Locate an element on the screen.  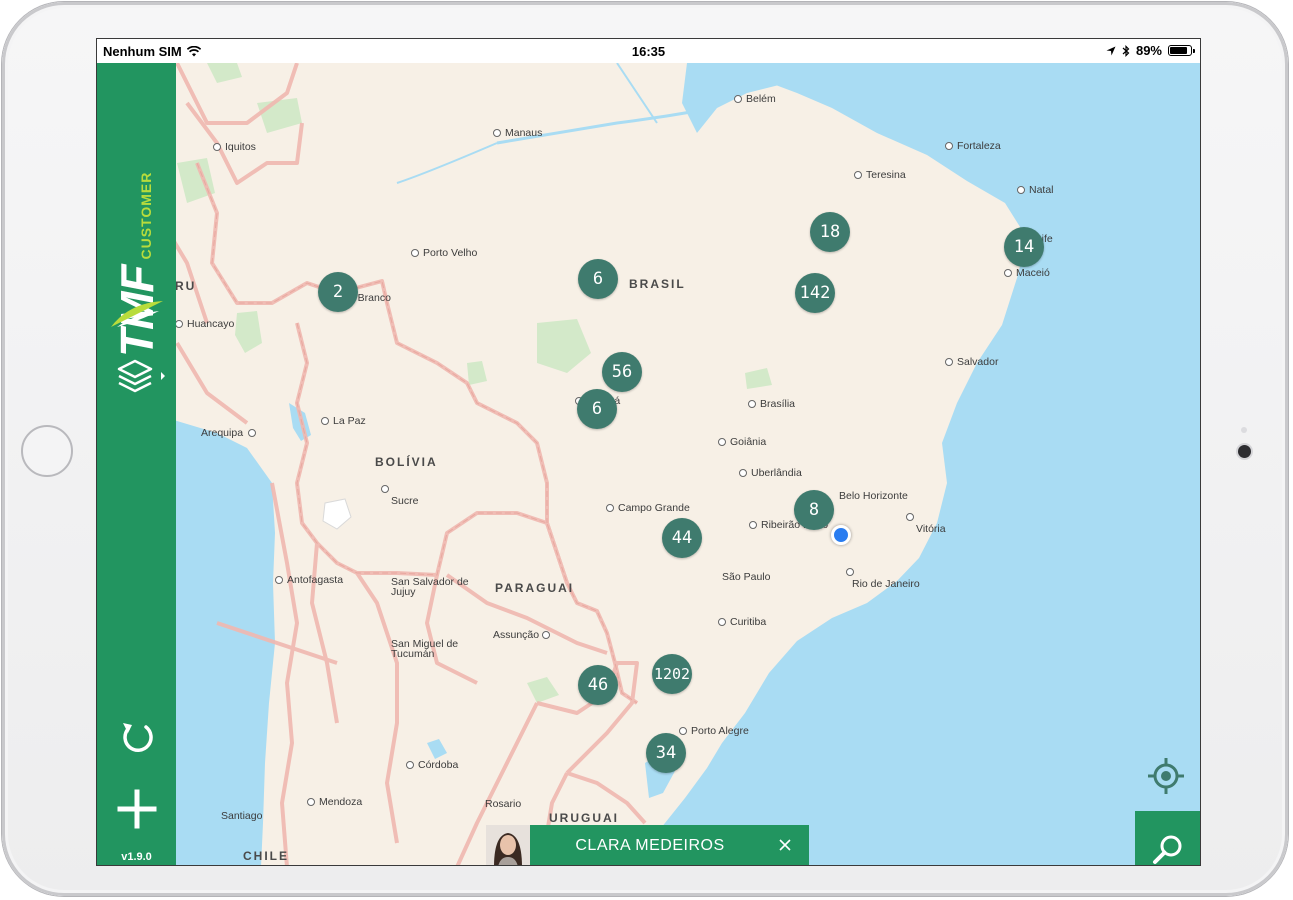
city-fortaleza: Fortaleza is located at coordinates (973, 146).